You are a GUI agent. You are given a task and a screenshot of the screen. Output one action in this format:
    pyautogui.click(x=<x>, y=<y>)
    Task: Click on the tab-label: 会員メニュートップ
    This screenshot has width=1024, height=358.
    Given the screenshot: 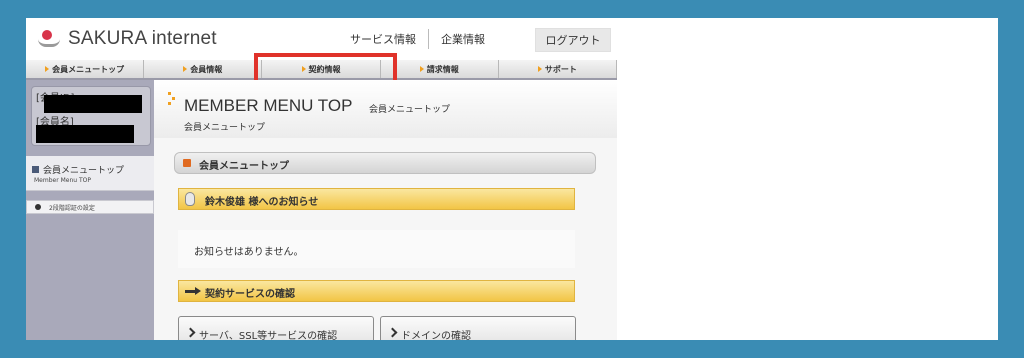 What is the action you would take?
    pyautogui.click(x=88, y=69)
    